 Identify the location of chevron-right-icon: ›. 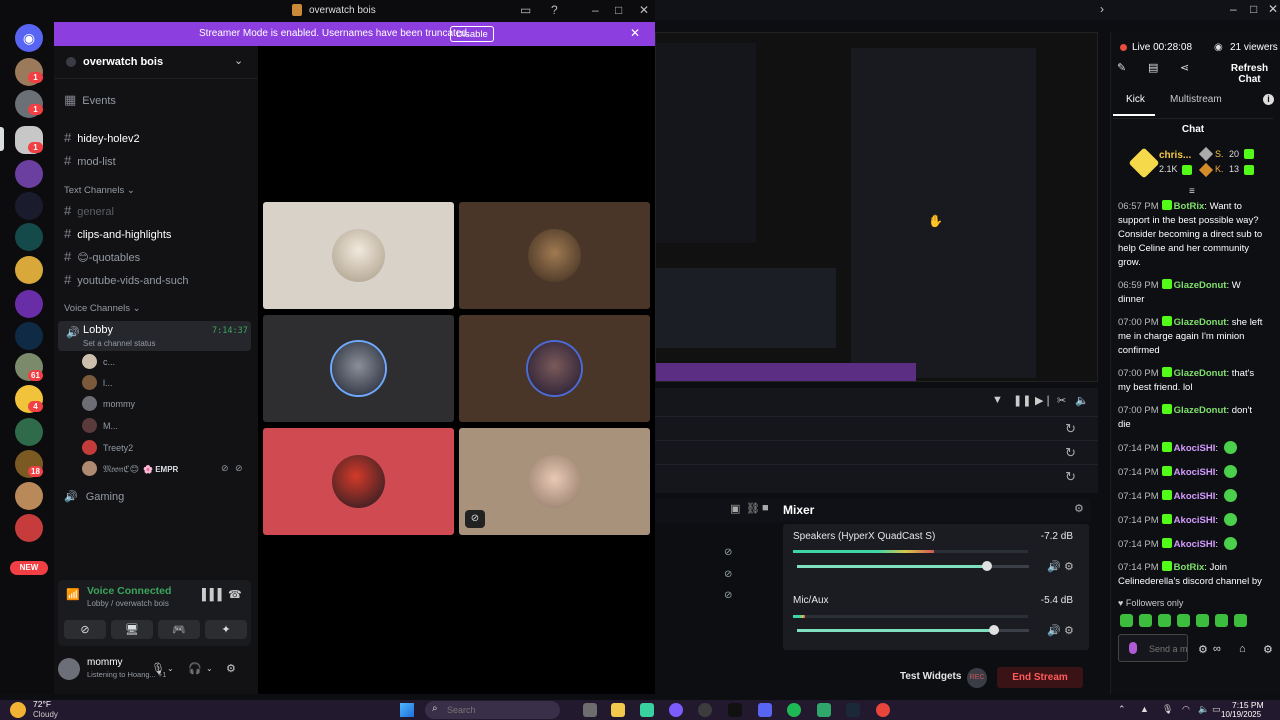
(1102, 9).